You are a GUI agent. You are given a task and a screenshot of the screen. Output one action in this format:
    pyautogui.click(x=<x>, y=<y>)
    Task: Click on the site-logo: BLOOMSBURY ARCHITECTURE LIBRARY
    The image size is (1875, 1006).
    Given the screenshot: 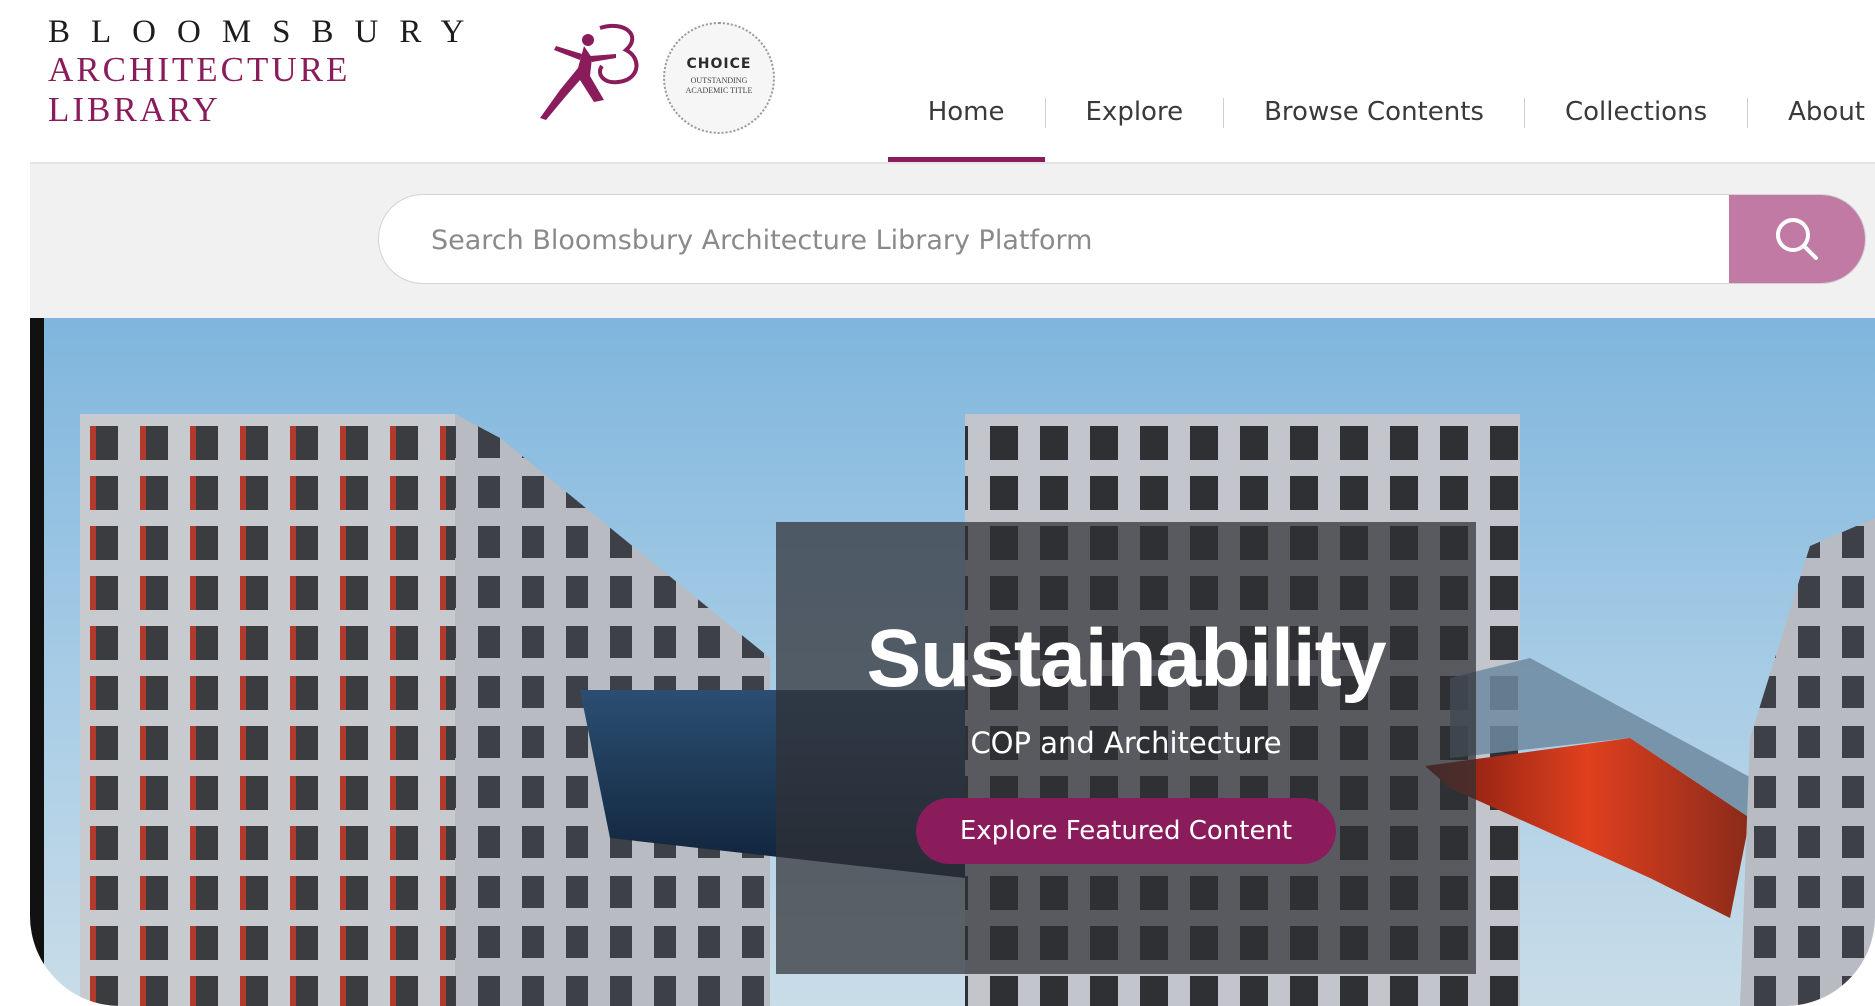 What is the action you would take?
    pyautogui.click(x=266, y=72)
    